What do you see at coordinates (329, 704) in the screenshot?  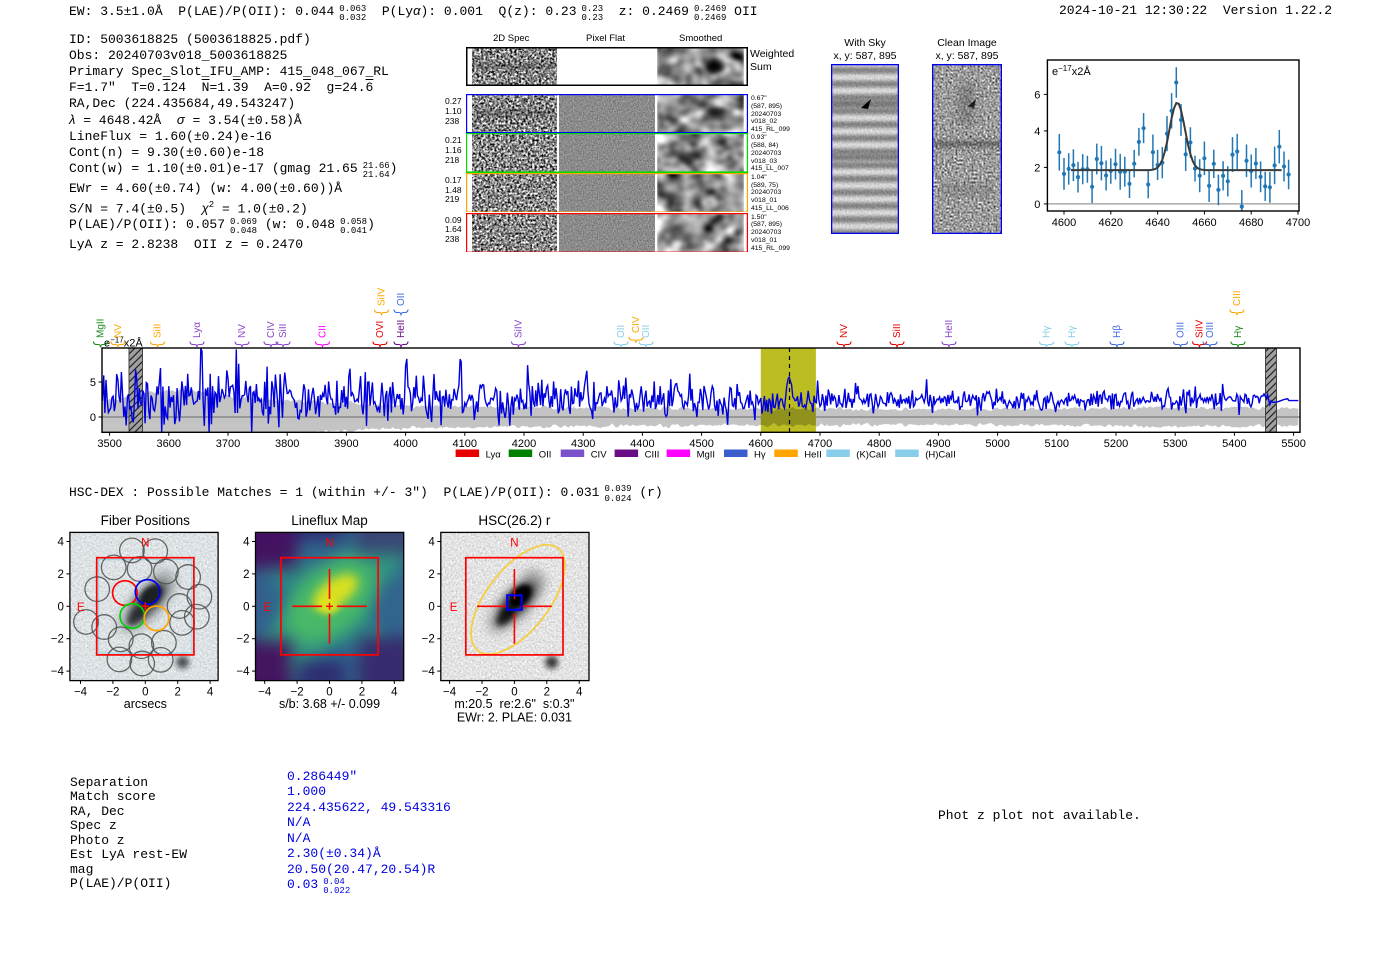 I see `svg-text: s/b: 3.68 +/- 0.099` at bounding box center [329, 704].